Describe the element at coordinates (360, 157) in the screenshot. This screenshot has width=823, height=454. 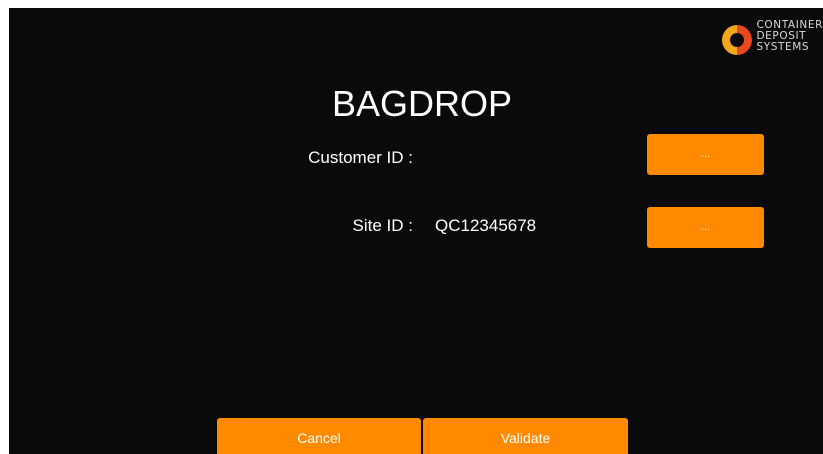
I see `customer-id-label: Customer ID :` at that location.